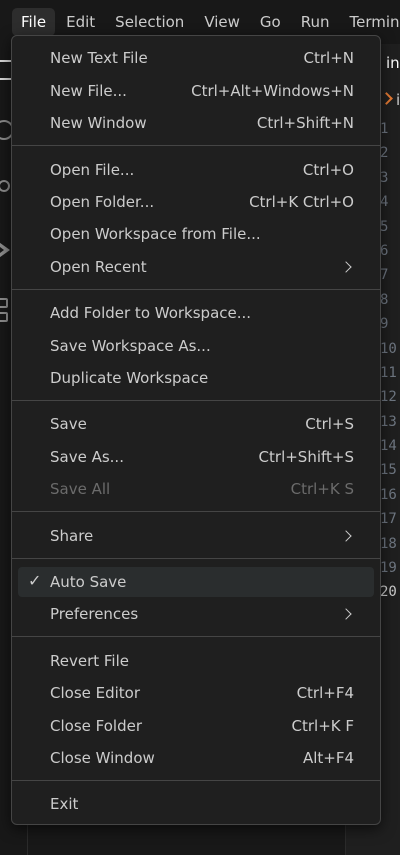  Describe the element at coordinates (98, 123) in the screenshot. I see `menu-item-label: New Window` at that location.